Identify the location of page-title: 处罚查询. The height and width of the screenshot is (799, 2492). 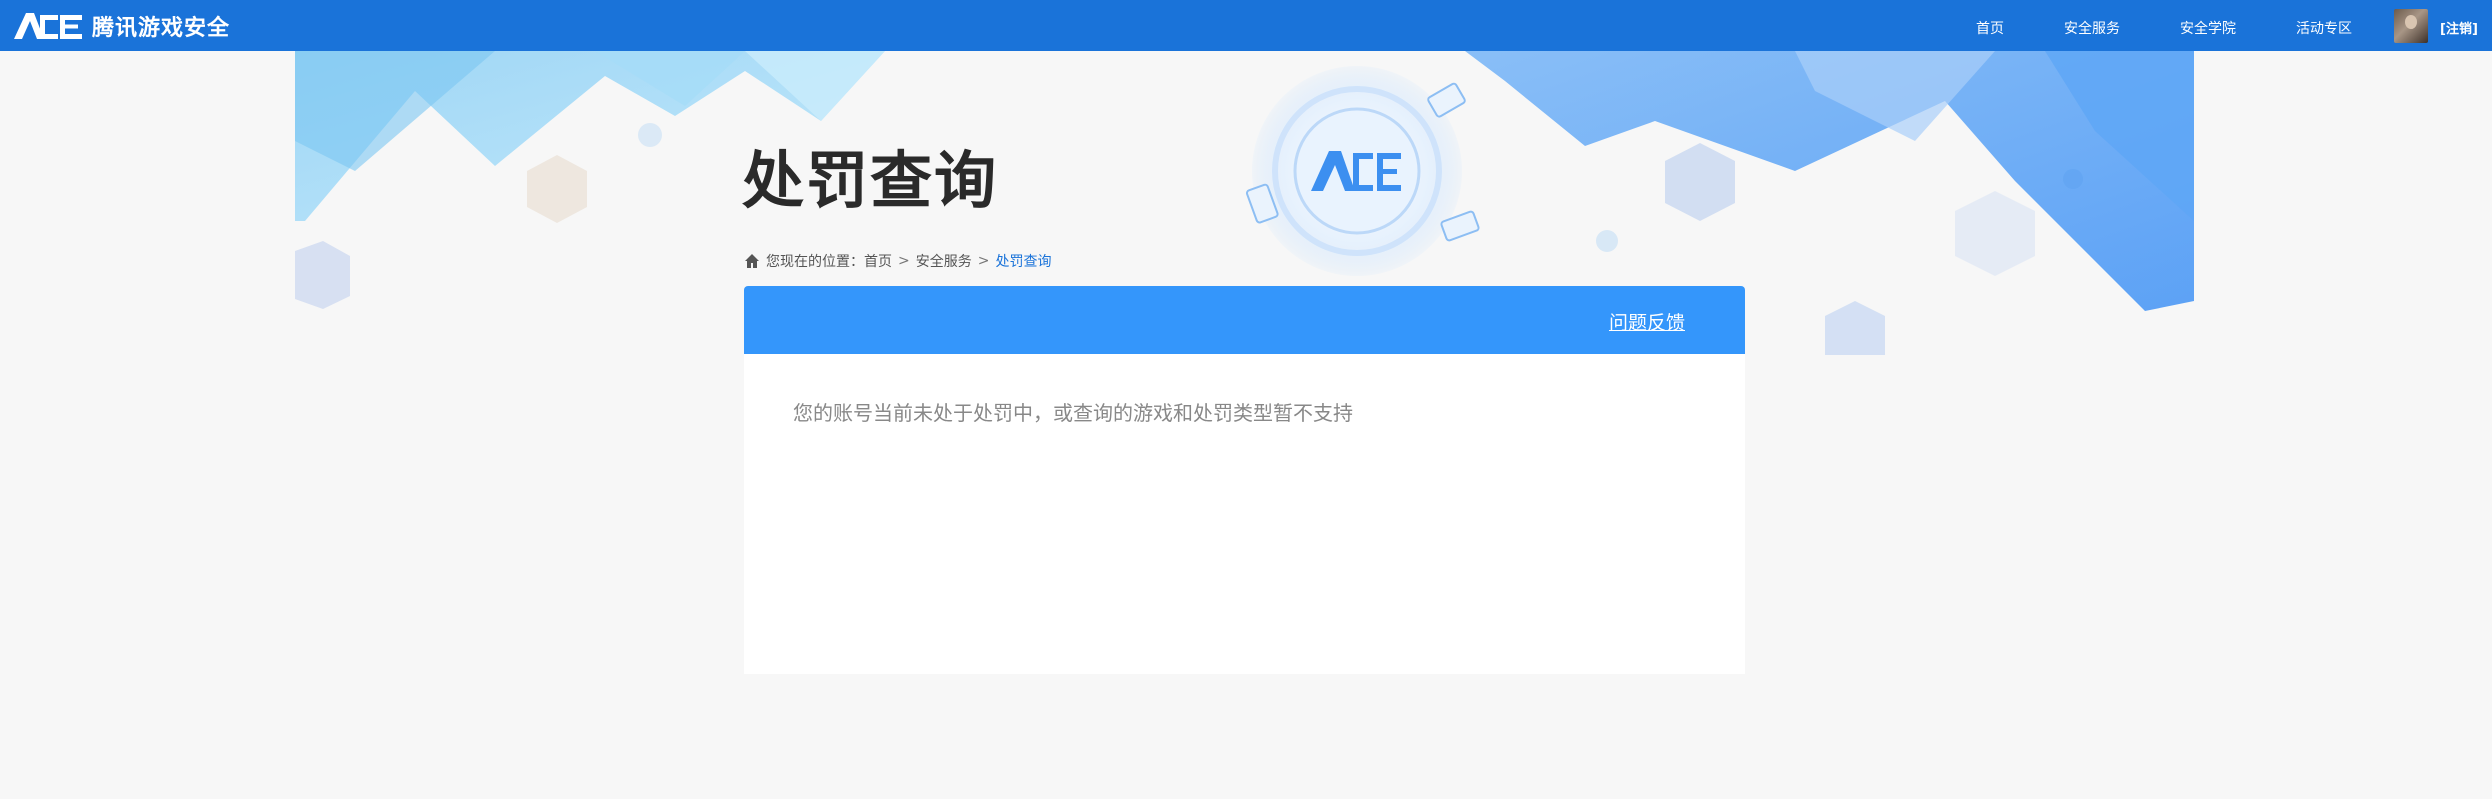
(870, 180).